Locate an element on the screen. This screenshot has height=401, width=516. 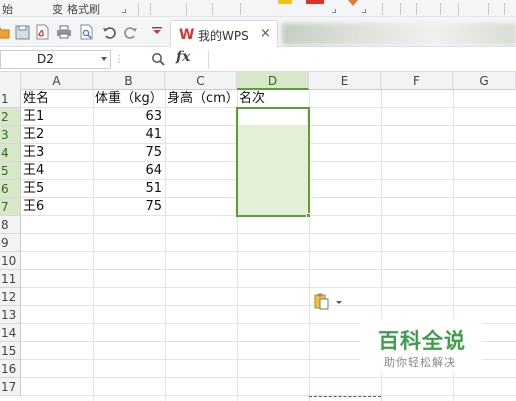
row-header-16: 16 is located at coordinates (10, 369).